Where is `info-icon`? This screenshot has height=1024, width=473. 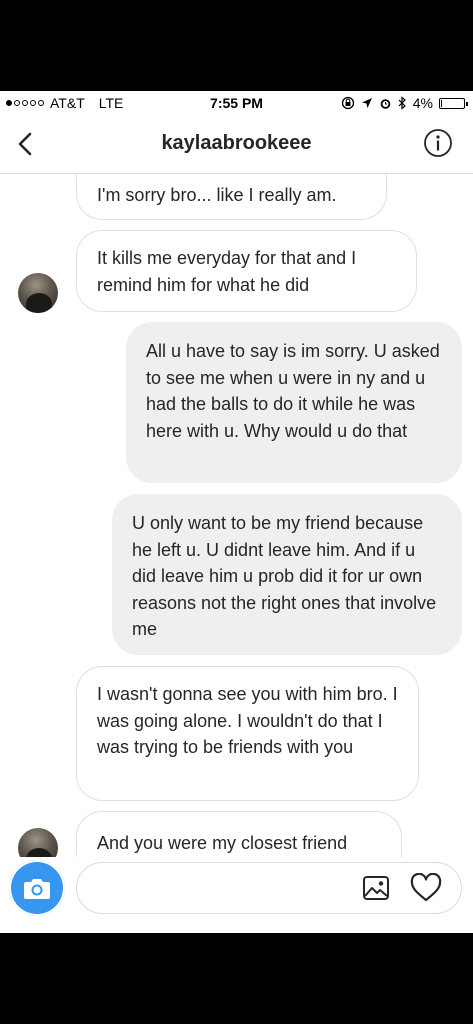
info-icon is located at coordinates (438, 143).